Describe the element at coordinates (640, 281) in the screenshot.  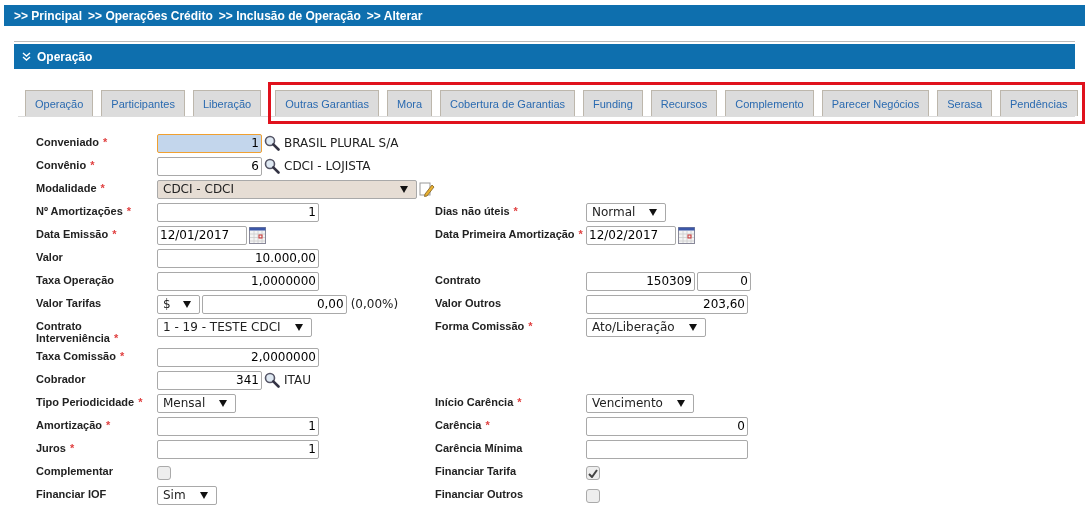
I see `input-field: 150309` at that location.